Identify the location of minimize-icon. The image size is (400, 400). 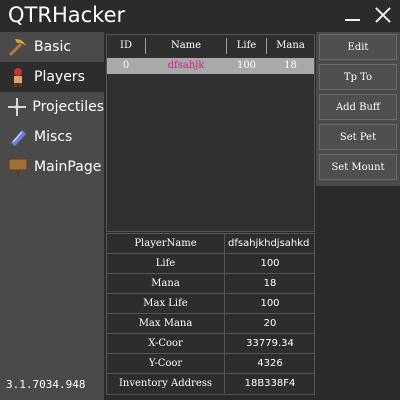
(353, 15).